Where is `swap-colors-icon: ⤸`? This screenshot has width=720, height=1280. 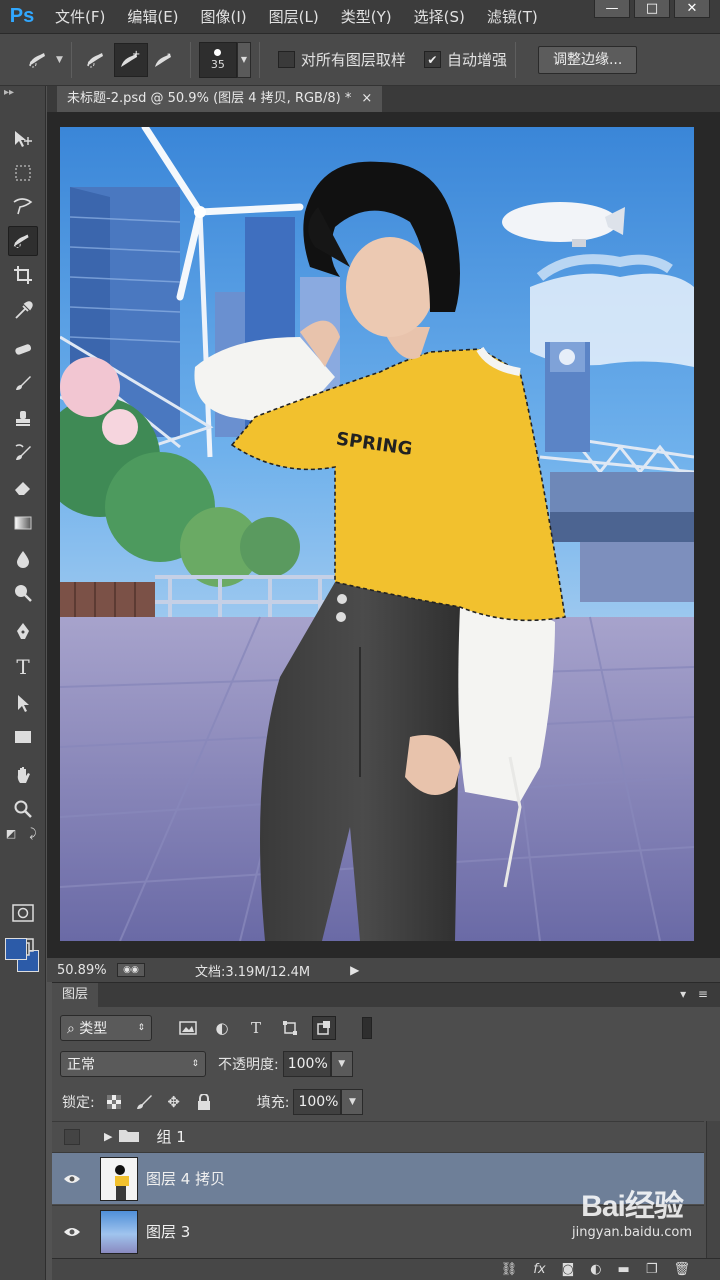 swap-colors-icon: ⤸ is located at coordinates (33, 833).